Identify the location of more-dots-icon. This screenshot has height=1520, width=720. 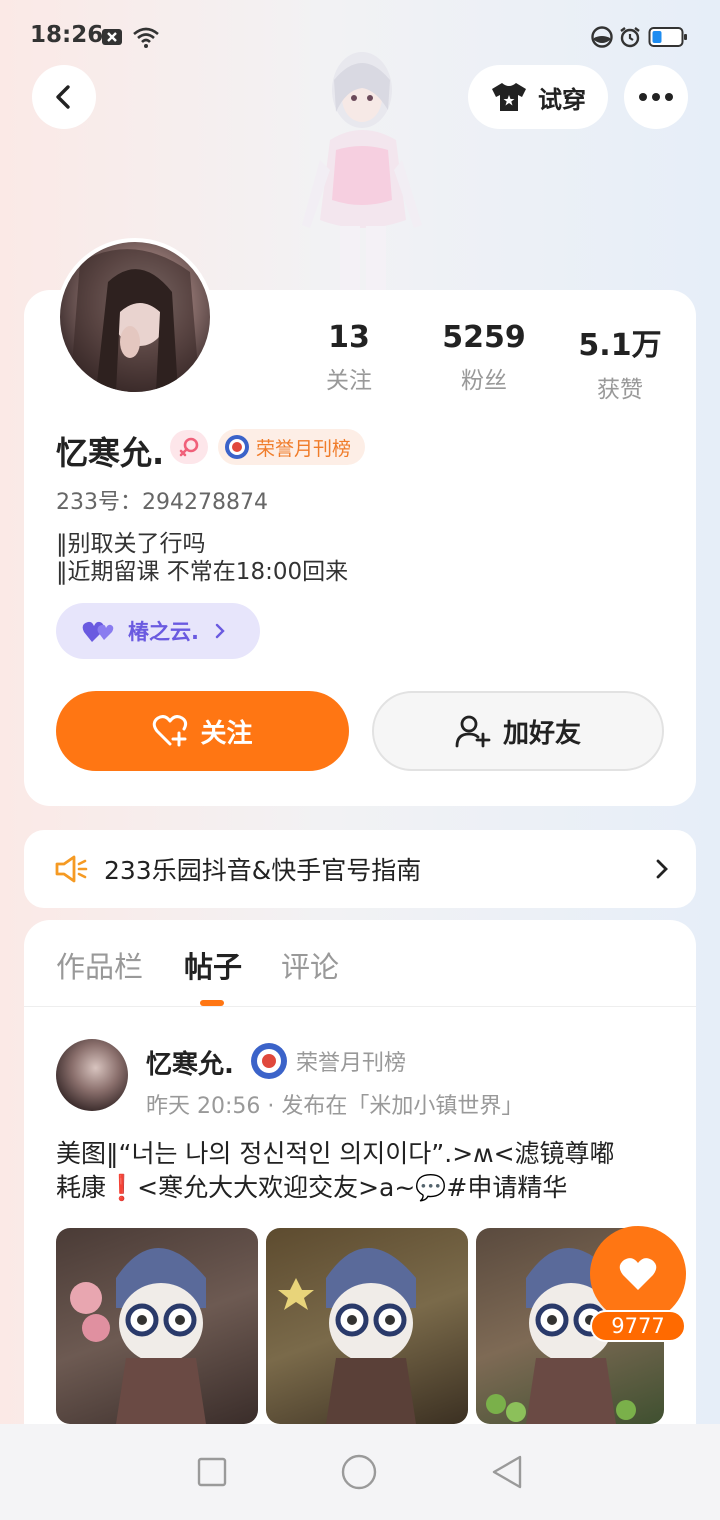
(656, 97).